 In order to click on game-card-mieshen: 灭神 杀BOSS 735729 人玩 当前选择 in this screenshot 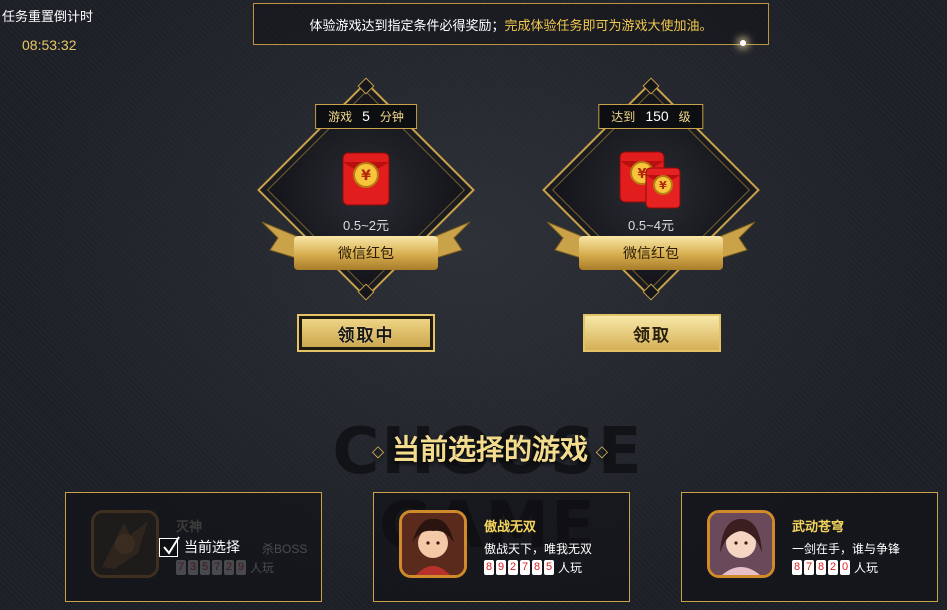, I will do `click(193, 547)`.